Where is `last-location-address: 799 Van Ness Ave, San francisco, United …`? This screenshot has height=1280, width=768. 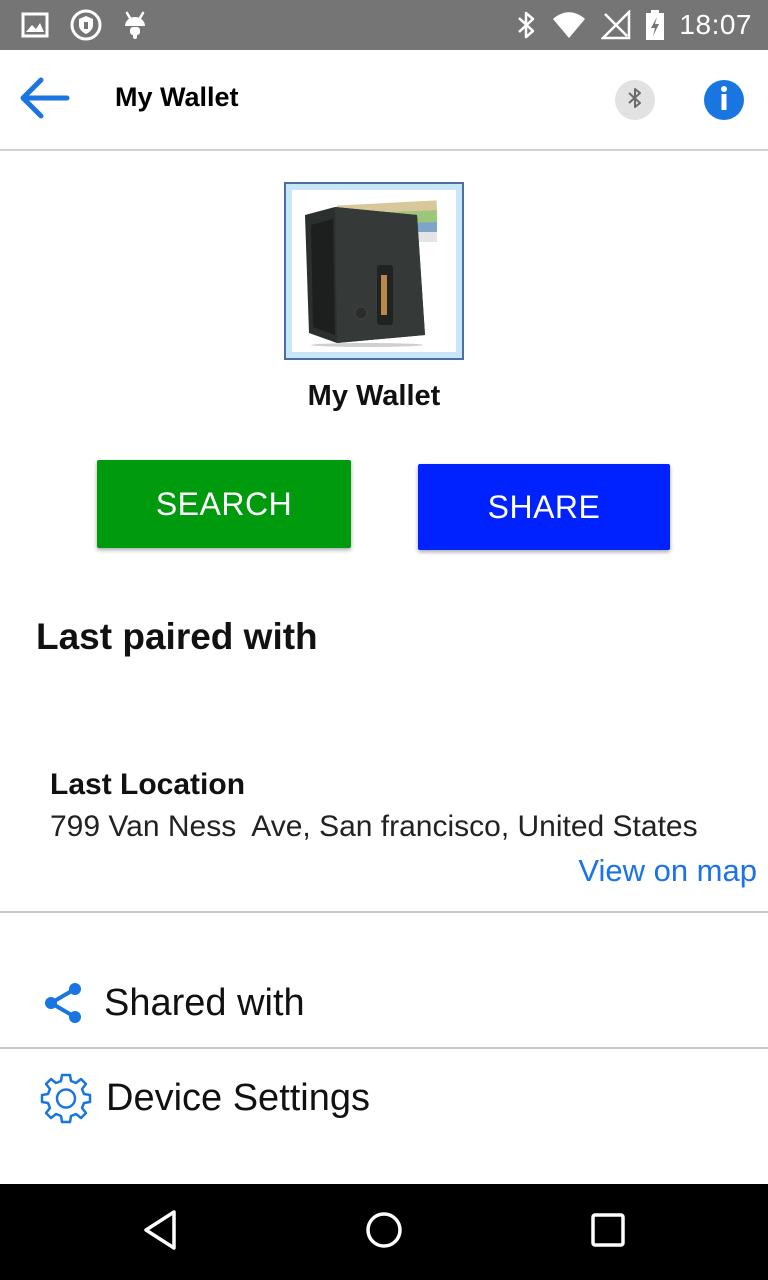
last-location-address: 799 Van Ness Ave, San francisco, United … is located at coordinates (374, 826).